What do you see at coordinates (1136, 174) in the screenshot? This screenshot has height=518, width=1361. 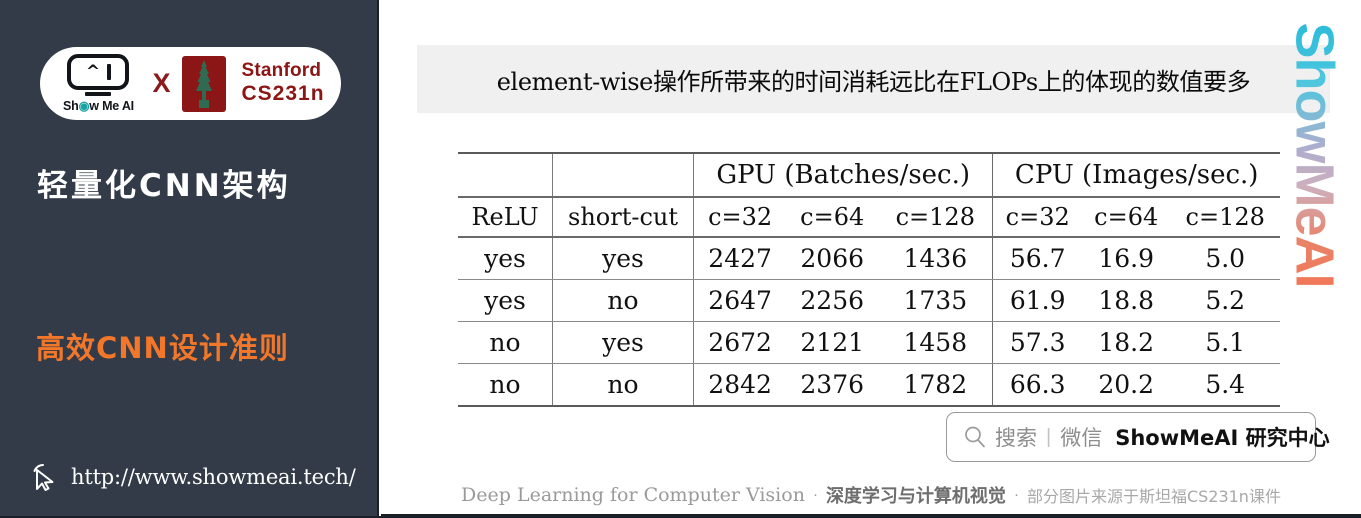 I see `group-header-cpu: CPU (Images/sec.)` at bounding box center [1136, 174].